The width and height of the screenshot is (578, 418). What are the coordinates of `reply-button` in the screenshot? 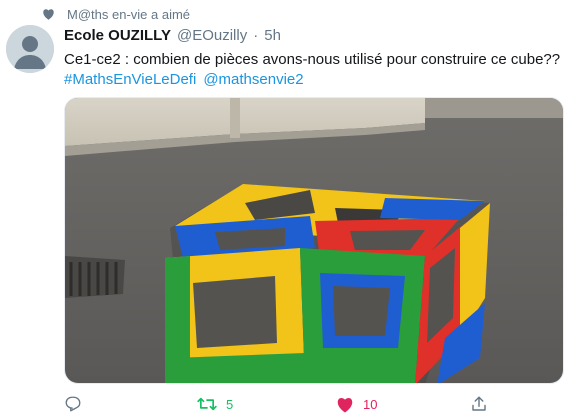 It's located at (77, 404).